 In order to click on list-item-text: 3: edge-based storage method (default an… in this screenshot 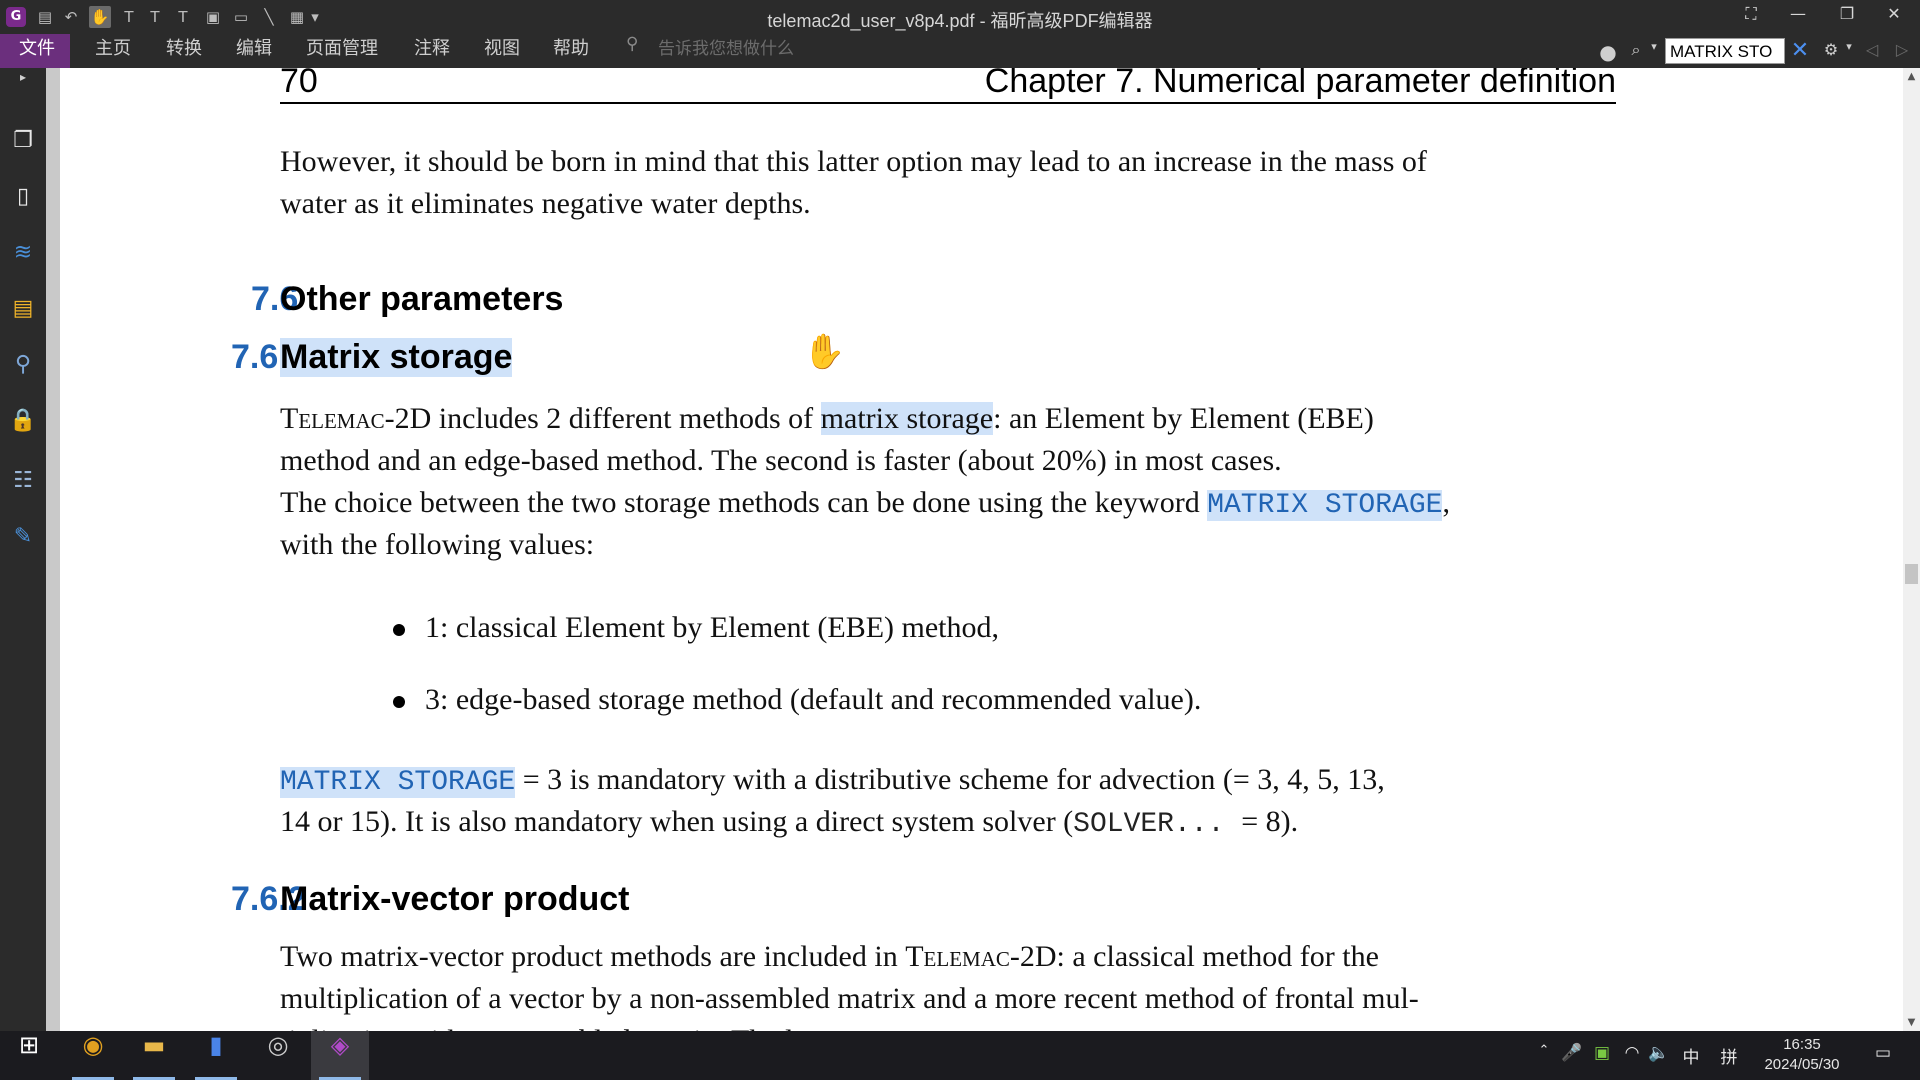, I will do `click(813, 699)`.